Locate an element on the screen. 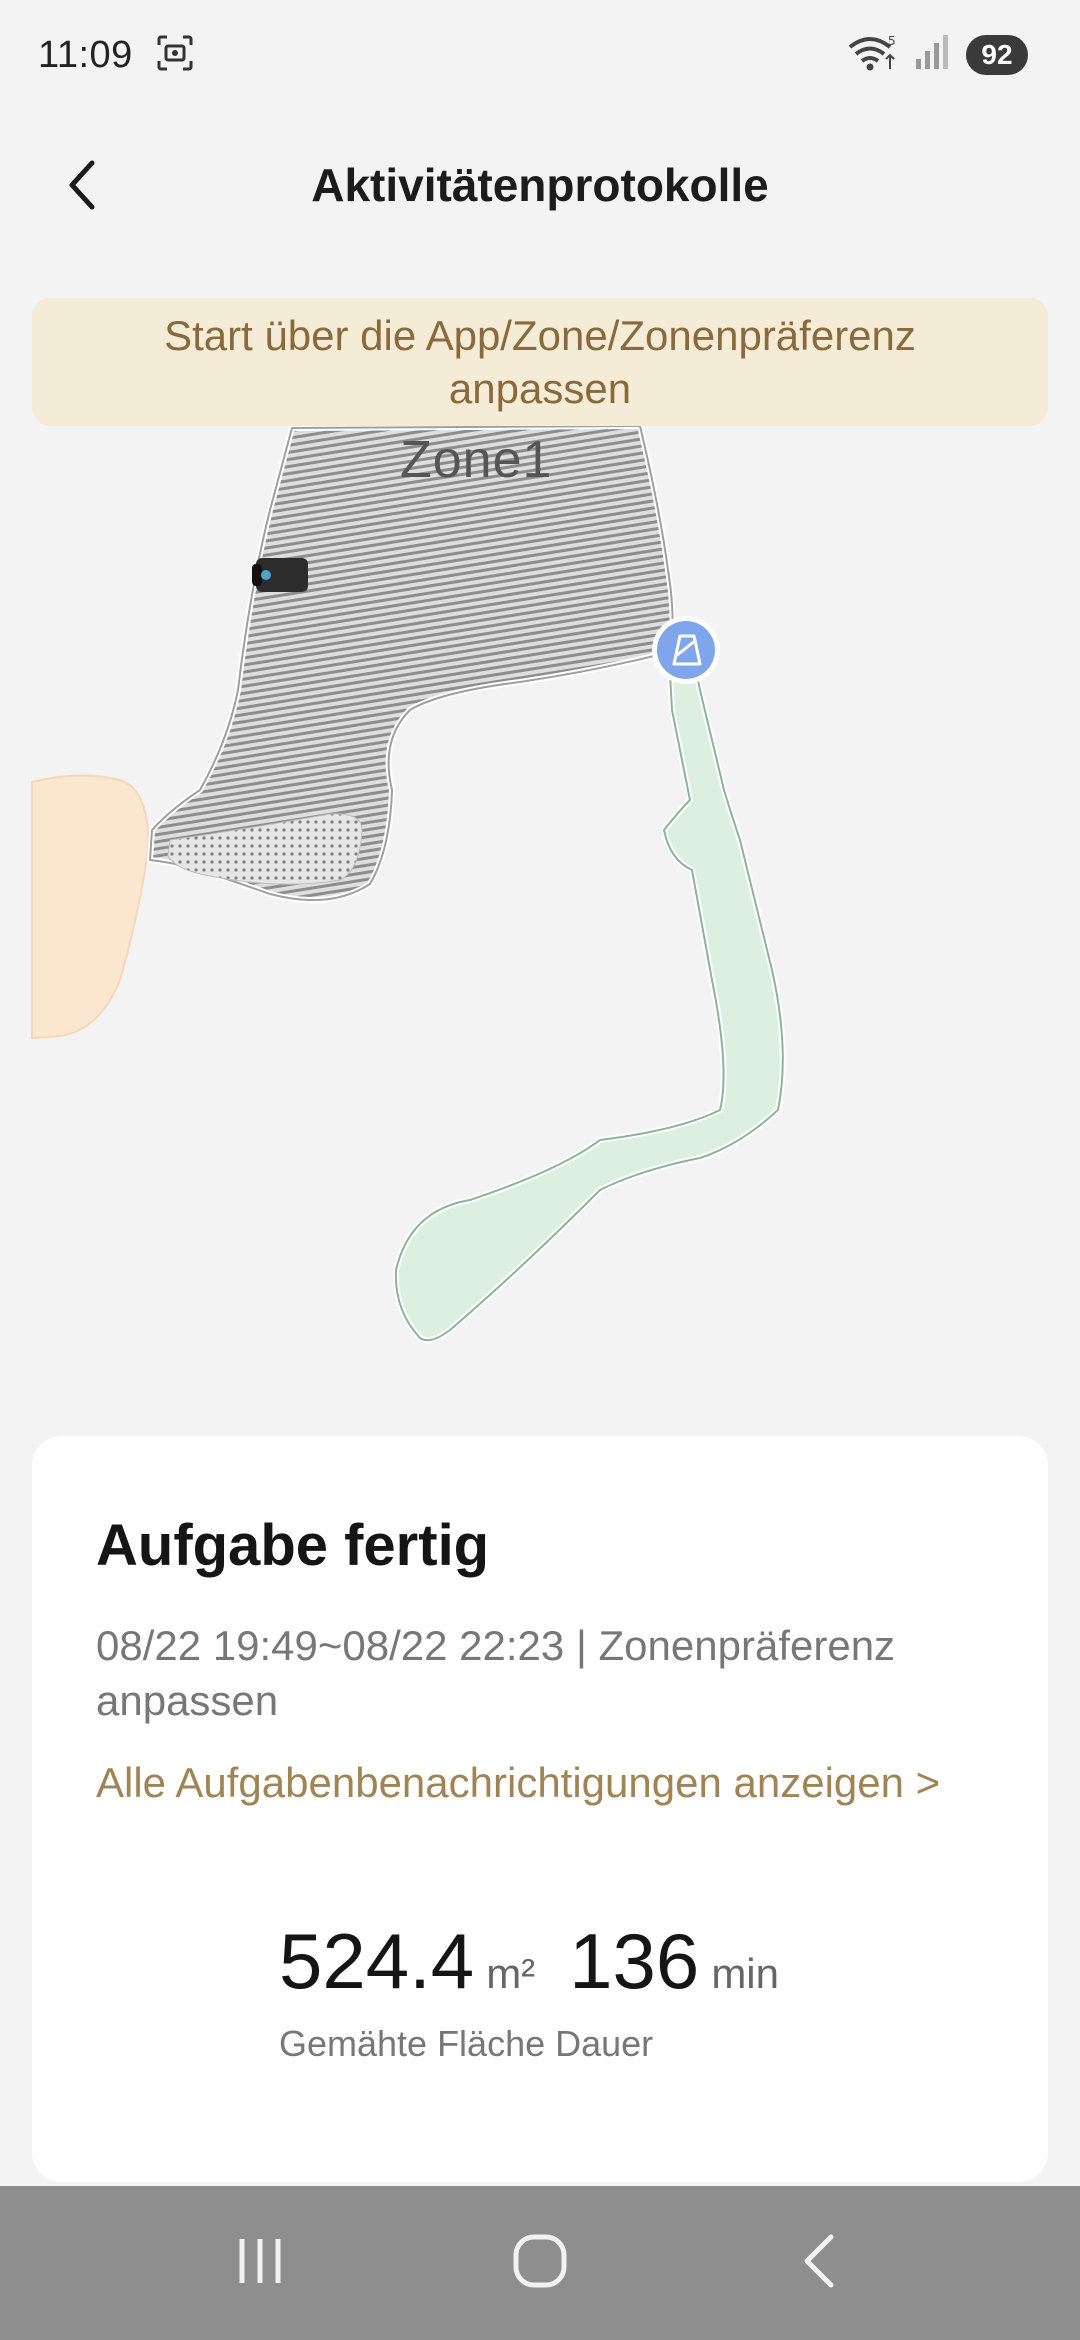  chevron-left-icon is located at coordinates (82, 187).